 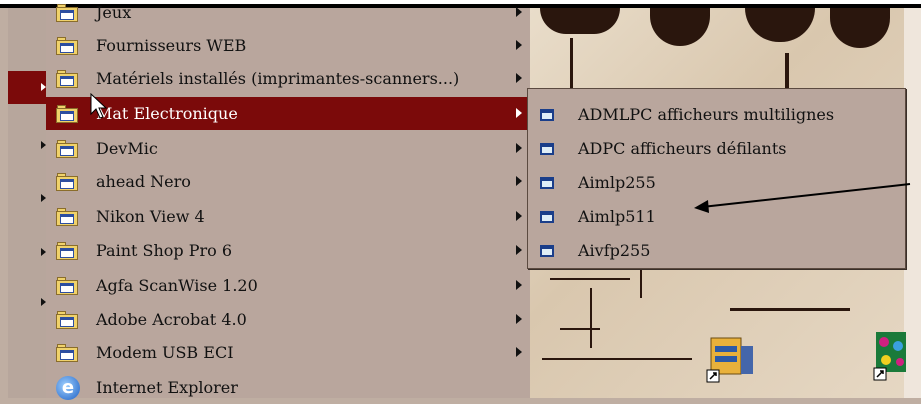 What do you see at coordinates (99, 106) in the screenshot?
I see `mouse-pointer-icon` at bounding box center [99, 106].